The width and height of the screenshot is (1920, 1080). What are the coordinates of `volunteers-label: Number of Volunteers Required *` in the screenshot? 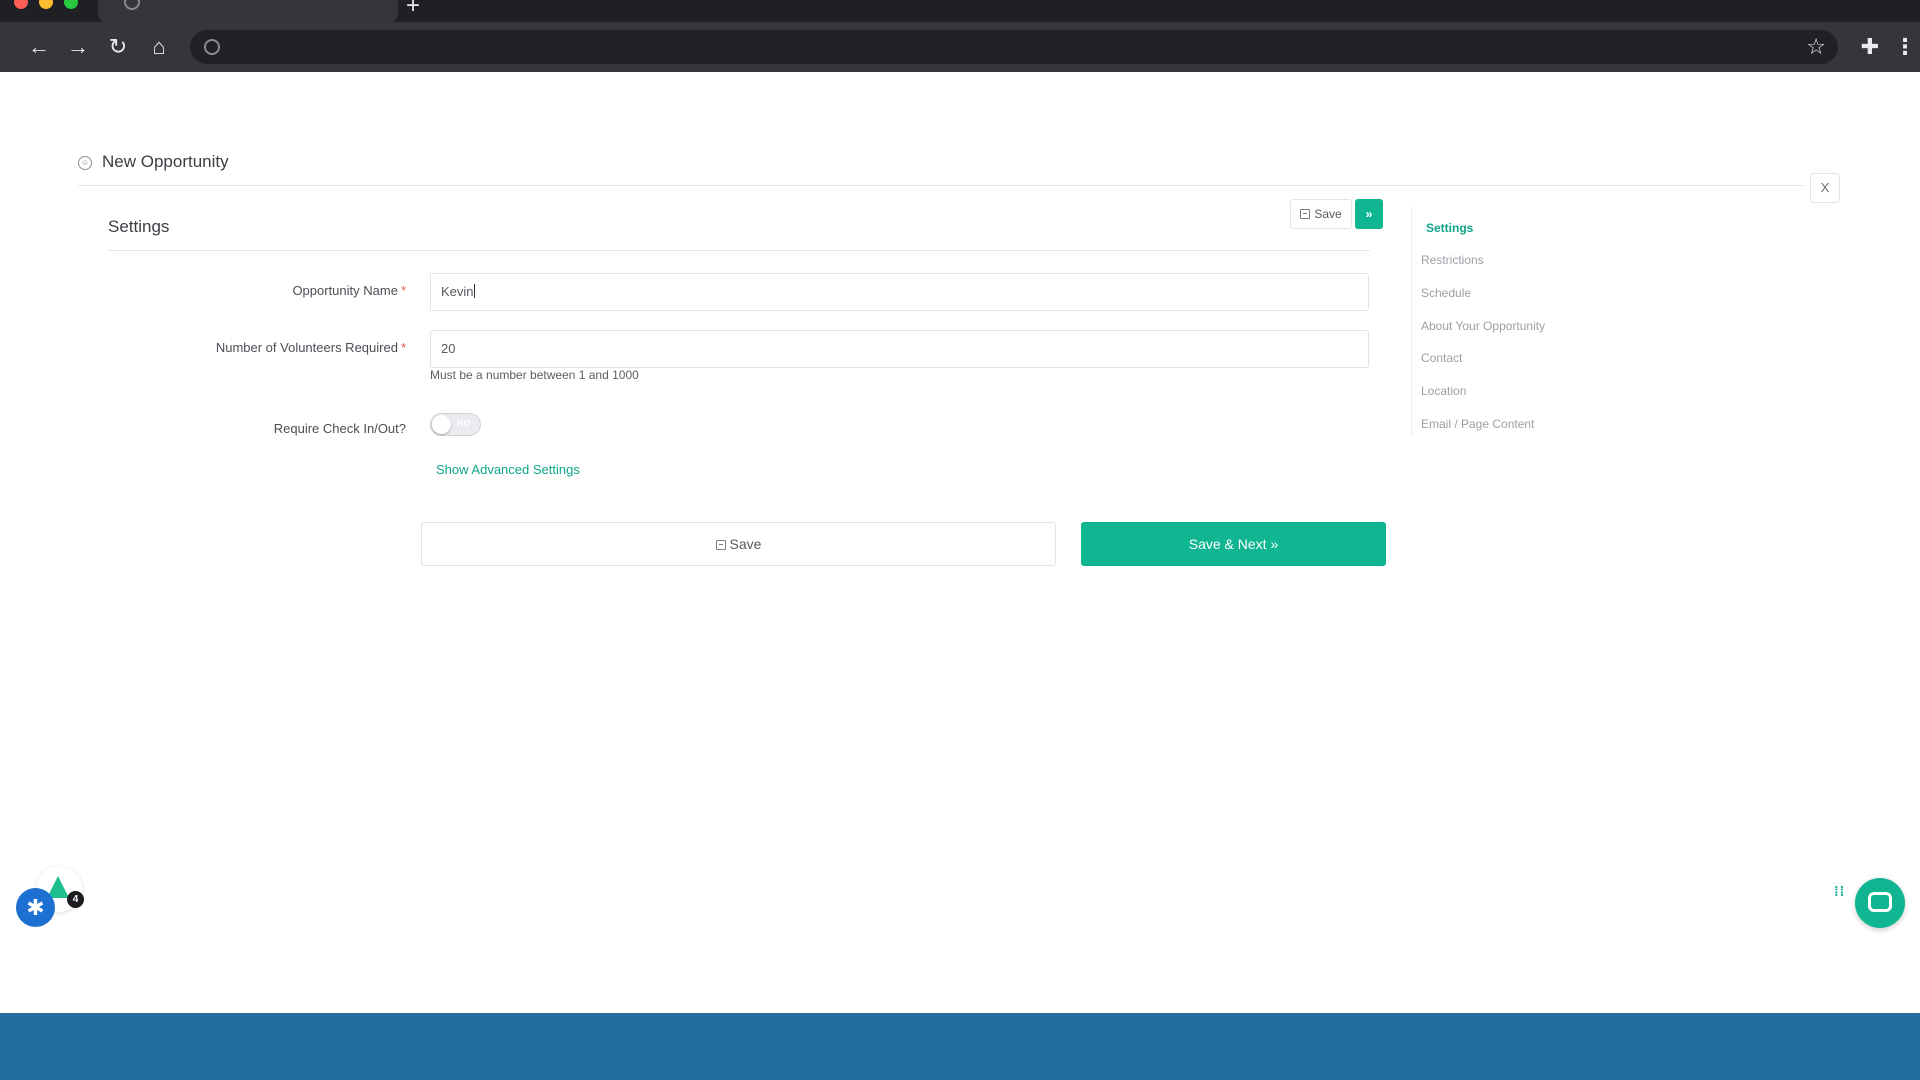 It's located at (311, 347).